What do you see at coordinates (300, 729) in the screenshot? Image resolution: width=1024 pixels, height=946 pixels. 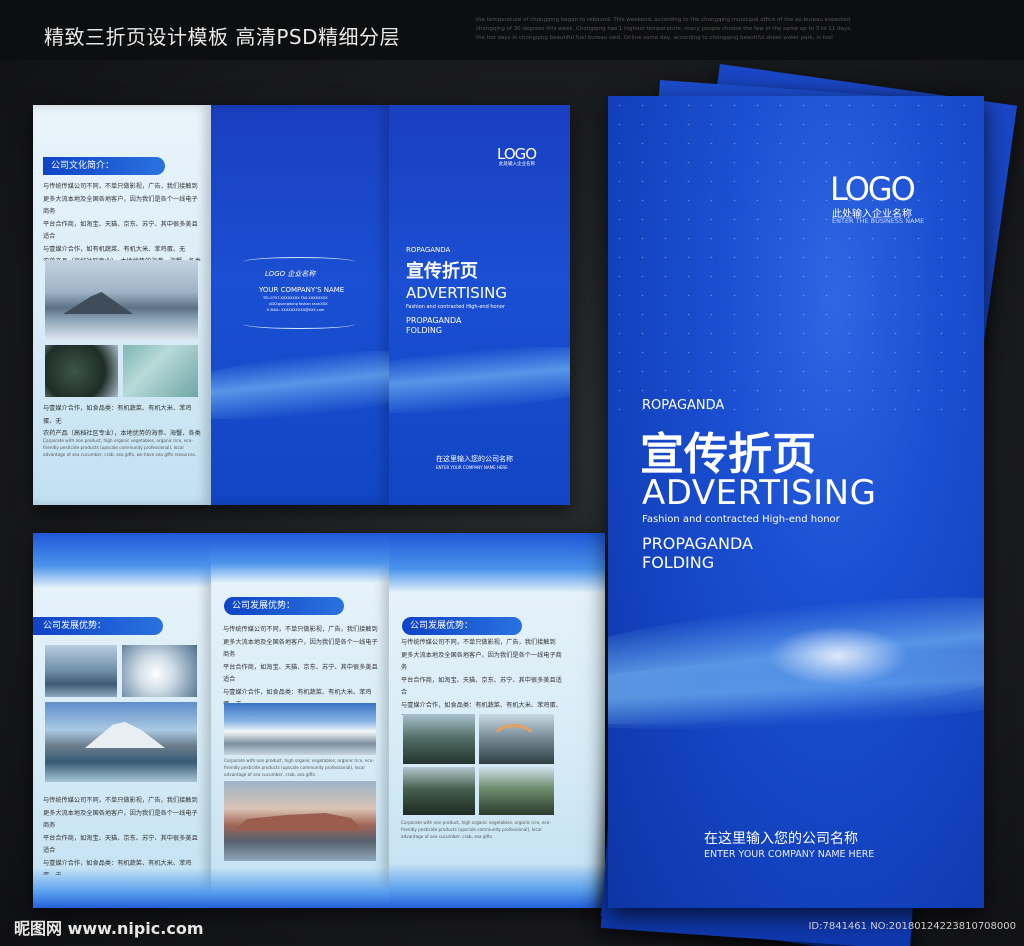 I see `sky-clouds-photo` at bounding box center [300, 729].